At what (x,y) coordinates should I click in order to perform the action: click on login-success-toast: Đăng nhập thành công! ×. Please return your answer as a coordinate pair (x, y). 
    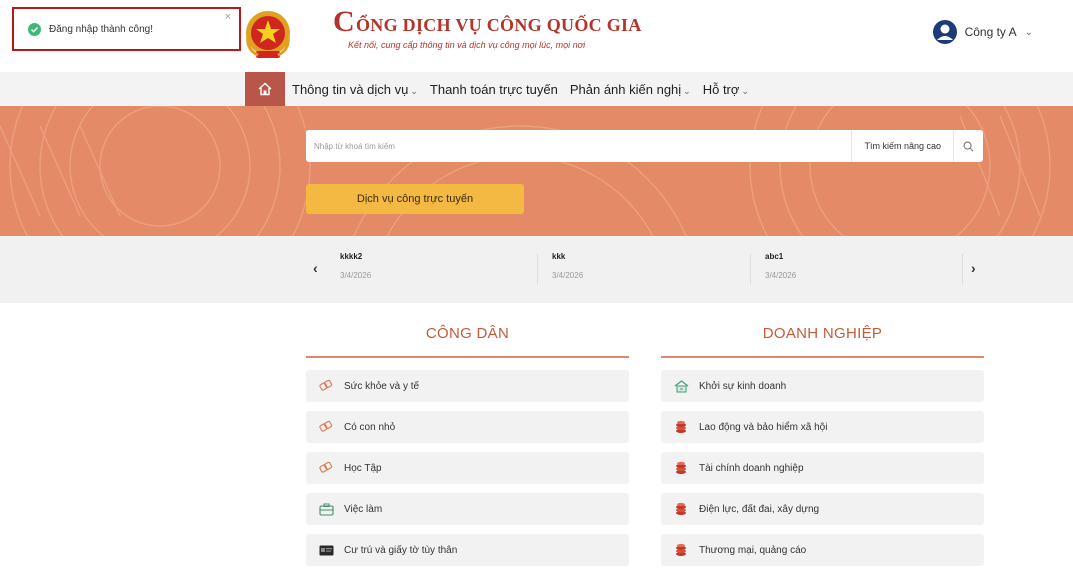
    Looking at the image, I should click on (126, 29).